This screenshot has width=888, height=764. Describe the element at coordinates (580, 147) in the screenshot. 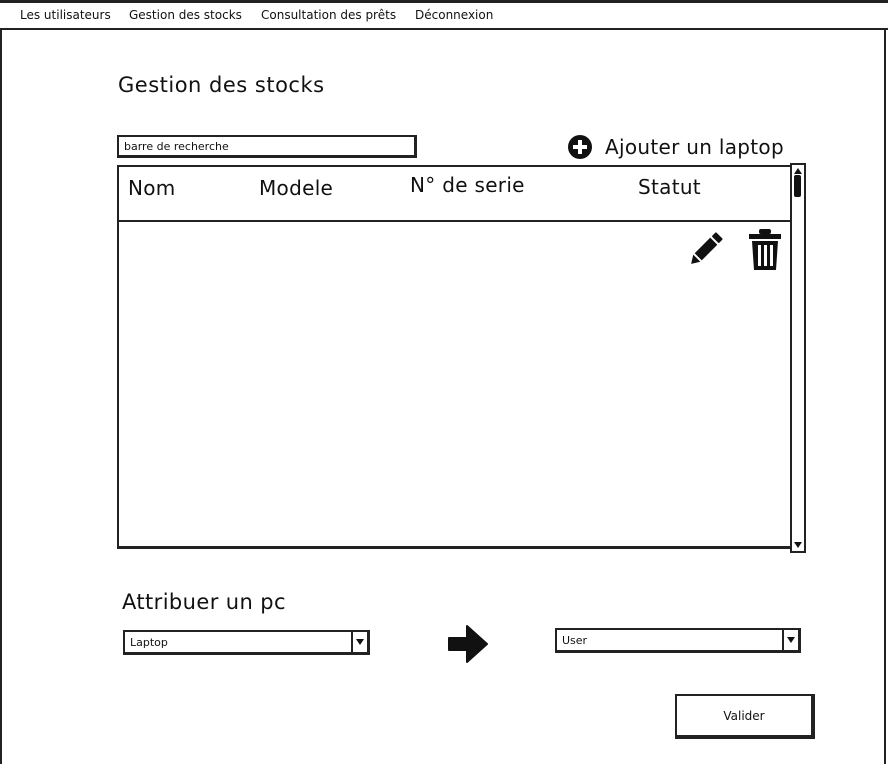

I see `plus-circle-icon` at that location.